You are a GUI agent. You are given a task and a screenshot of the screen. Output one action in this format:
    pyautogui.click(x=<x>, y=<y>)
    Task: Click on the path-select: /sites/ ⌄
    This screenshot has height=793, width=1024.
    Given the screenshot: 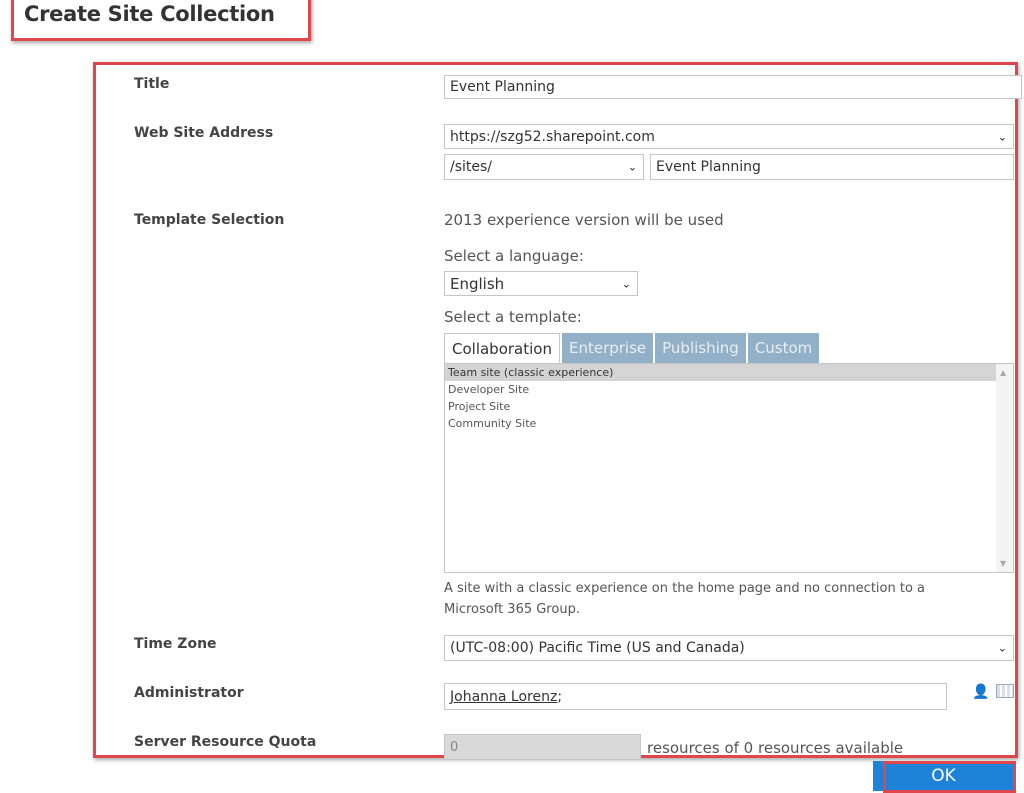 What is the action you would take?
    pyautogui.click(x=544, y=167)
    